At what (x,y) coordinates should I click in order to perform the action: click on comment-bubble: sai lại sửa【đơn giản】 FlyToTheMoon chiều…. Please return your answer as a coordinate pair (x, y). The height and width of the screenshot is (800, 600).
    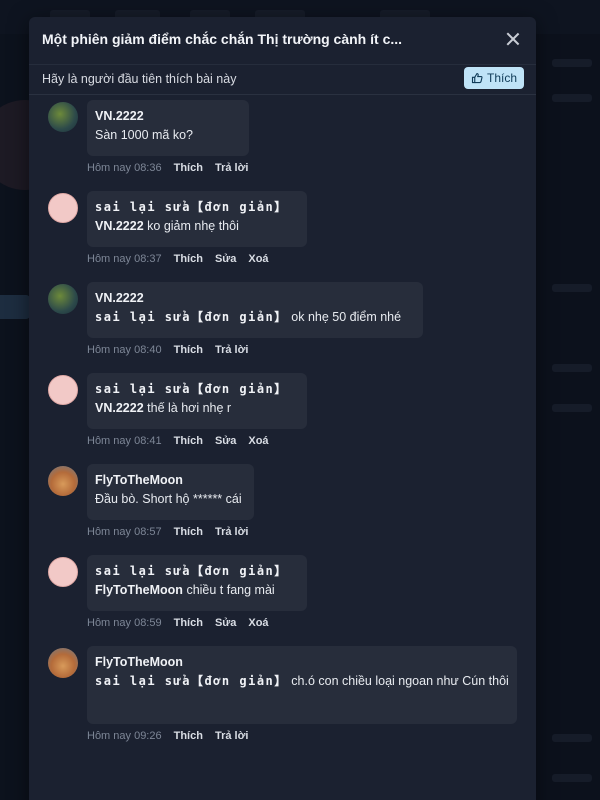
    Looking at the image, I should click on (197, 583).